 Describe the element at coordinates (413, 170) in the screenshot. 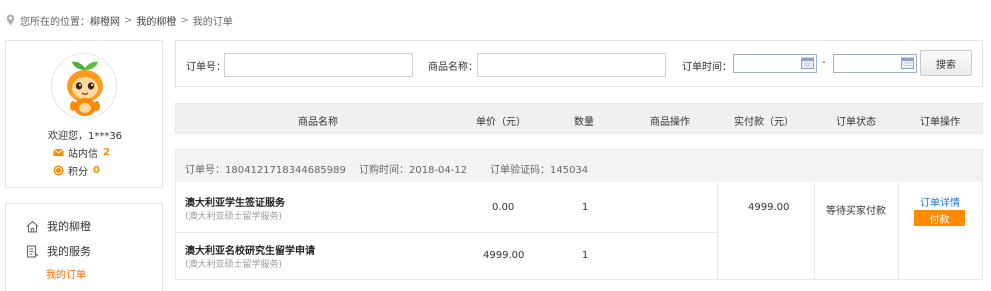

I see `order-time: 订购时间：2018-04-12` at that location.